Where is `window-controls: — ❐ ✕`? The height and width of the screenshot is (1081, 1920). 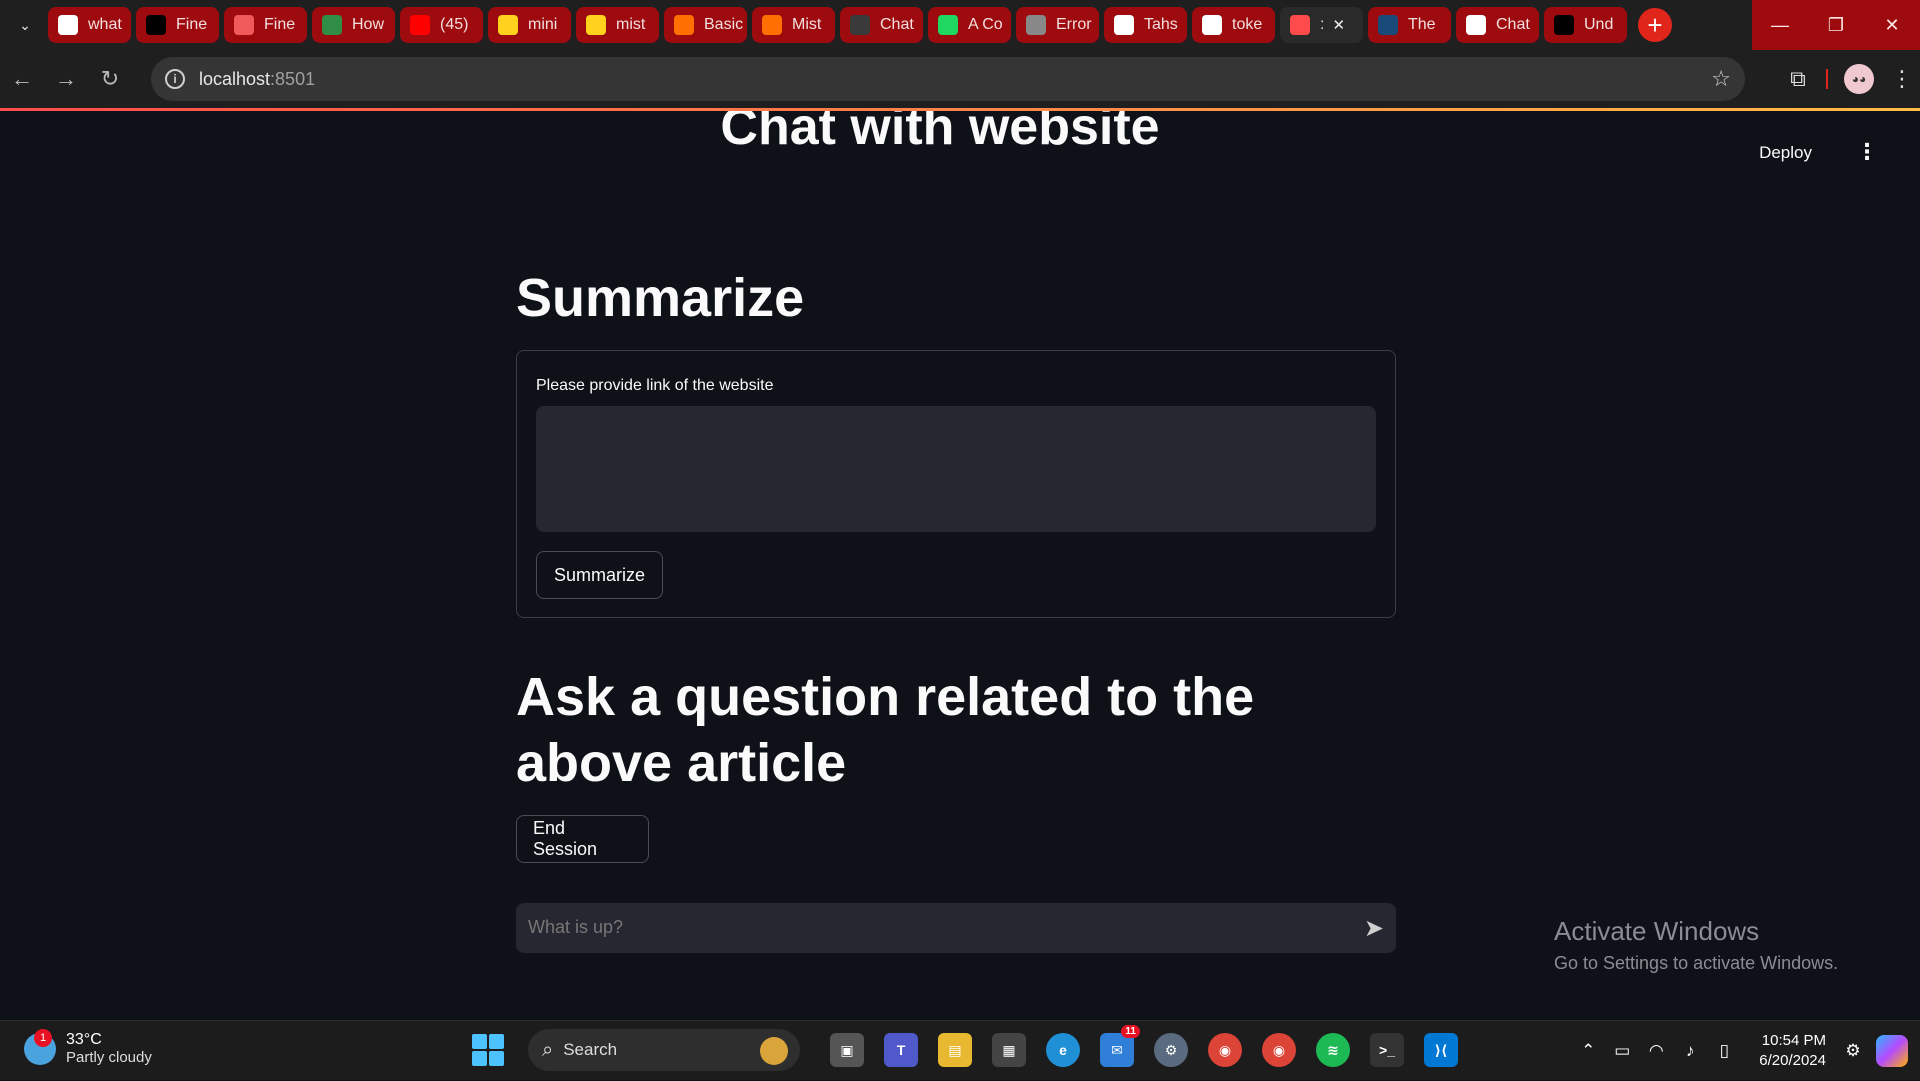
window-controls: — ❐ ✕ is located at coordinates (1836, 25).